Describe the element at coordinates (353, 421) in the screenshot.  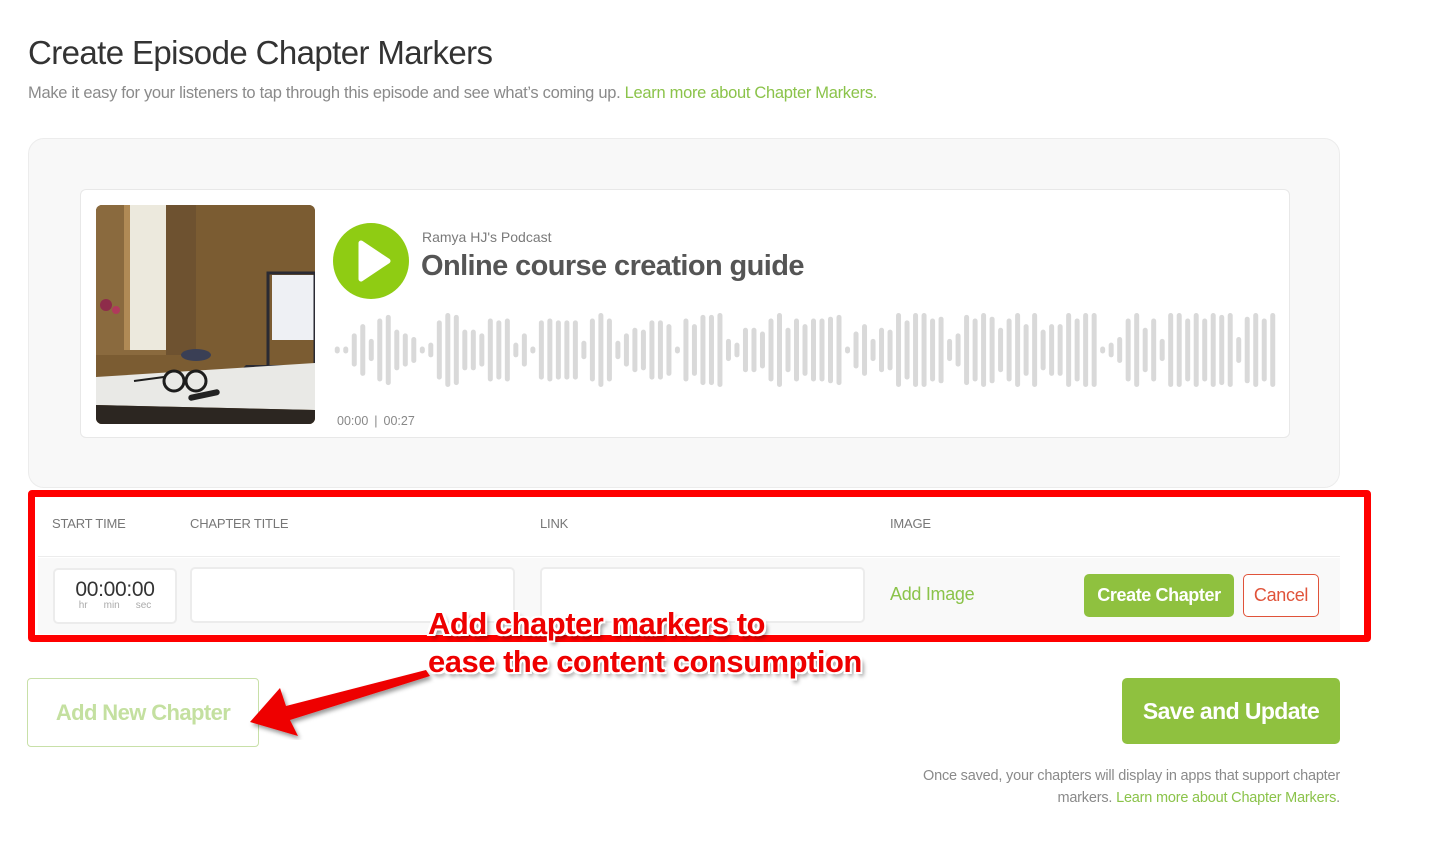
I see `current-time: 00:00` at that location.